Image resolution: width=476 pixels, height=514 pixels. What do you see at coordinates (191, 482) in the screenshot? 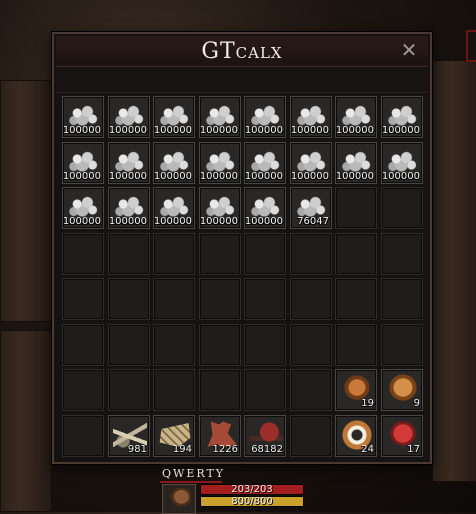
I see `name-underline` at bounding box center [191, 482].